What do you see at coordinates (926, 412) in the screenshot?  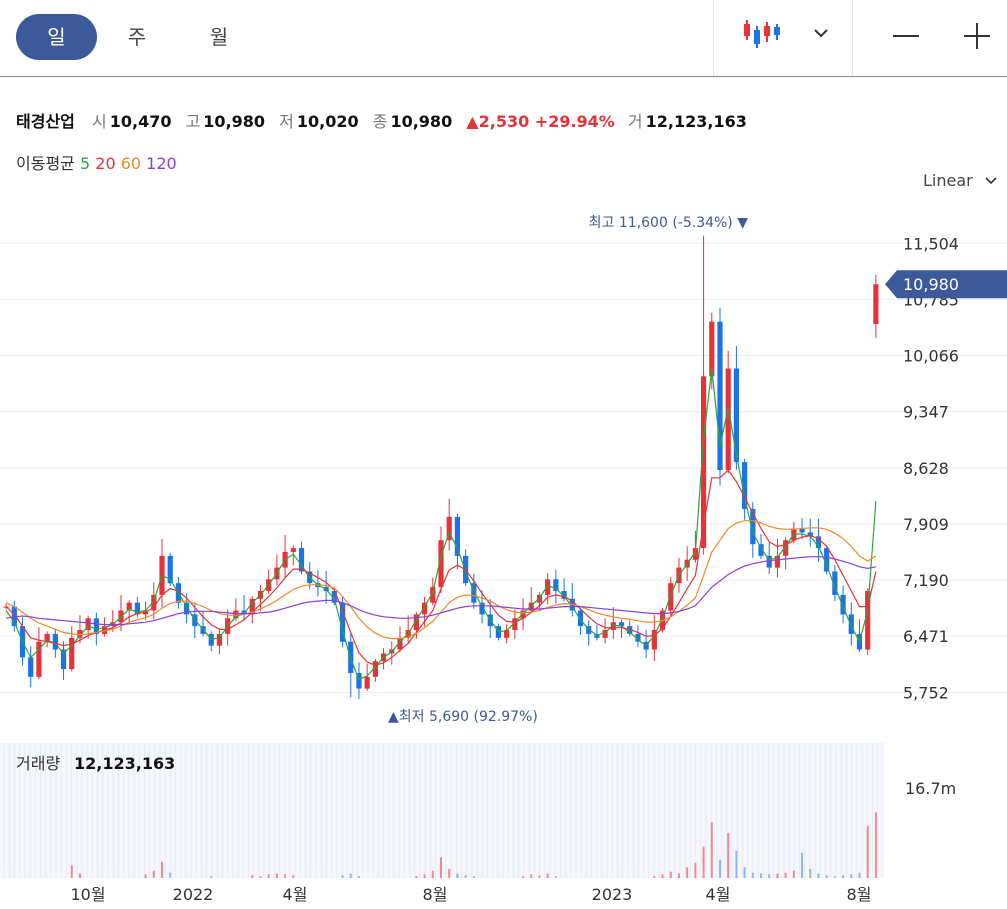 I see `y-tick-label: 9,347` at bounding box center [926, 412].